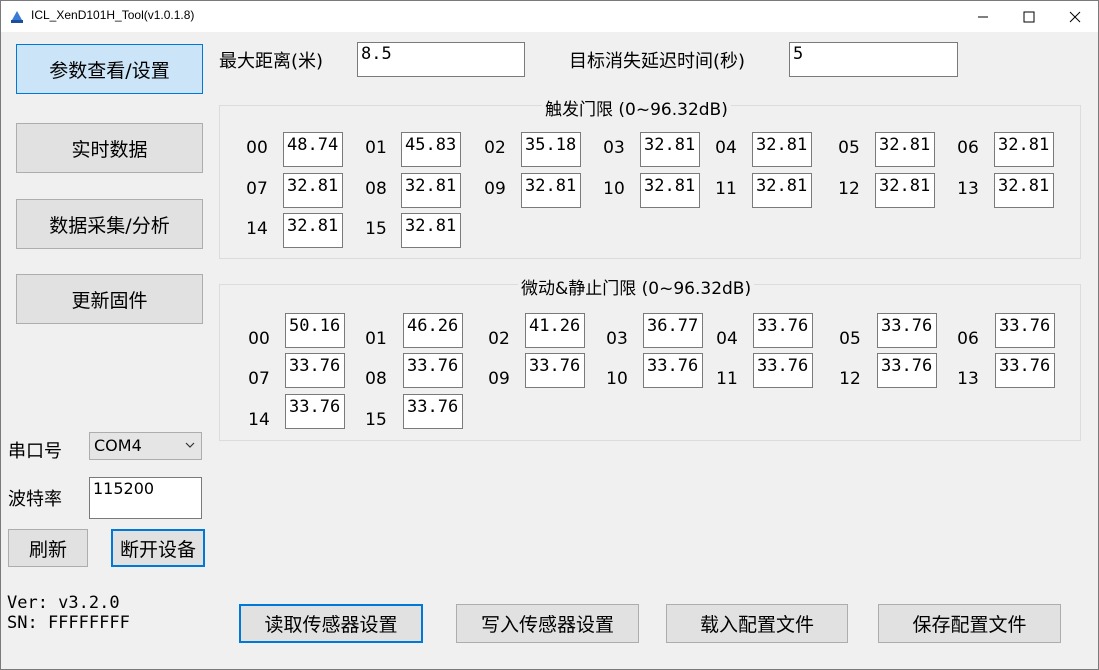 This screenshot has height=670, width=1099. I want to click on refresh-button: 刷新, so click(48, 548).